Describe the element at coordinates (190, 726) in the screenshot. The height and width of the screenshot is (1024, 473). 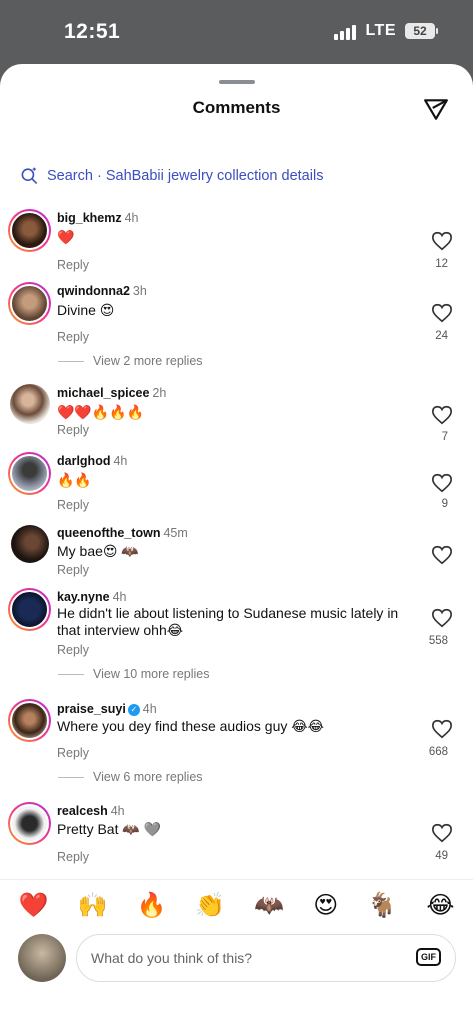
I see `comment-text: Where you dey find these audios guy 😂😂` at that location.